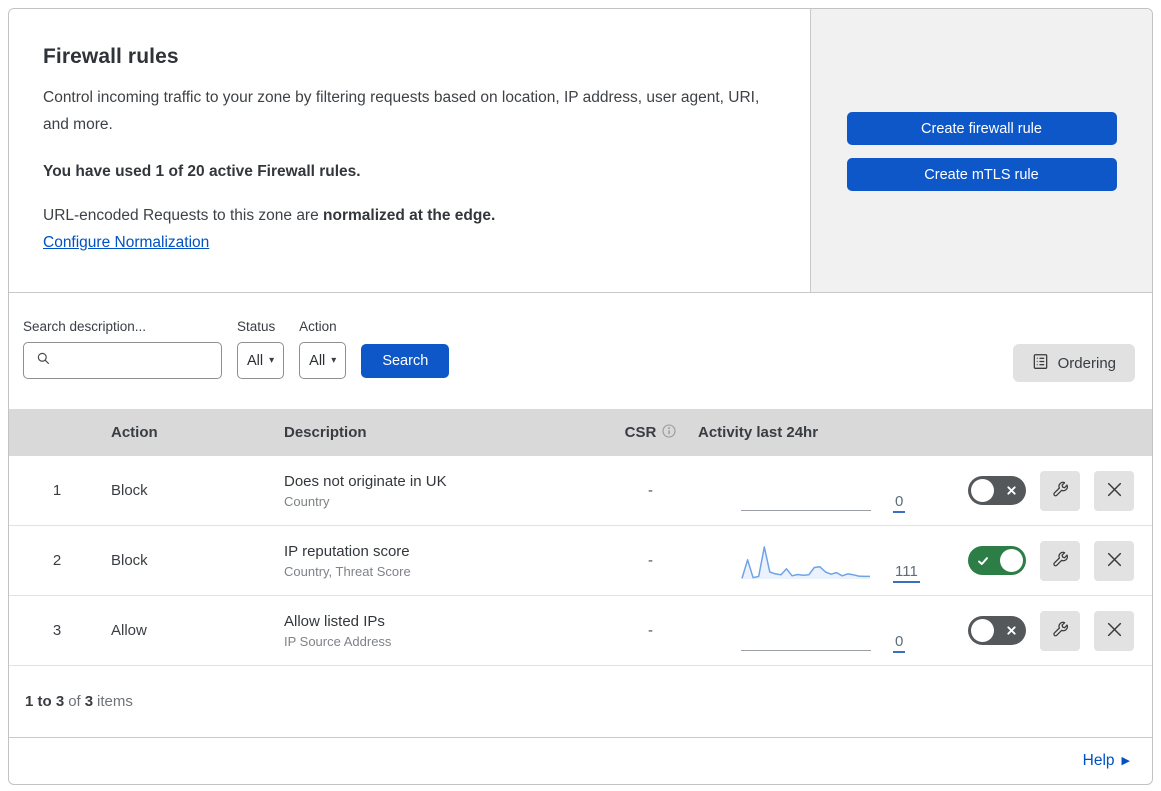  Describe the element at coordinates (129, 630) in the screenshot. I see `rule-action: Allow` at that location.